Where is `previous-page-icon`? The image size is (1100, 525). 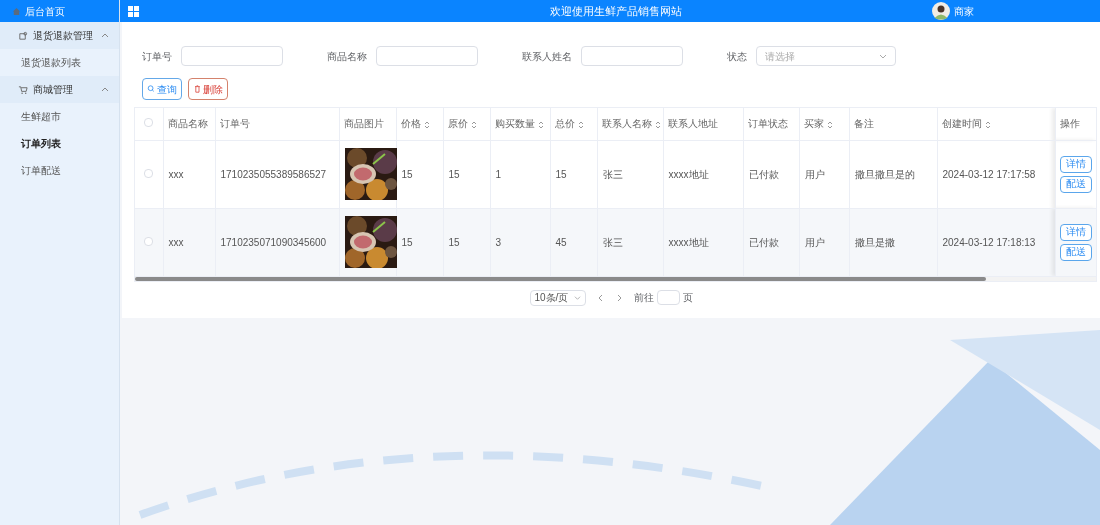 previous-page-icon is located at coordinates (600, 297).